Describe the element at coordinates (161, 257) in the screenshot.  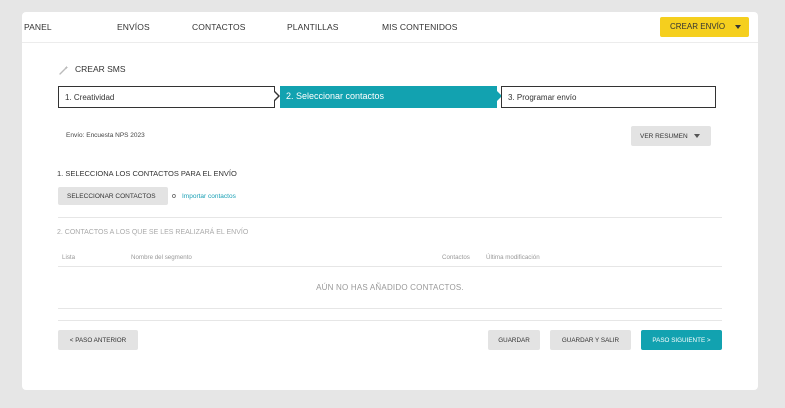
I see `column-header-segmento: Nombre del segmento` at that location.